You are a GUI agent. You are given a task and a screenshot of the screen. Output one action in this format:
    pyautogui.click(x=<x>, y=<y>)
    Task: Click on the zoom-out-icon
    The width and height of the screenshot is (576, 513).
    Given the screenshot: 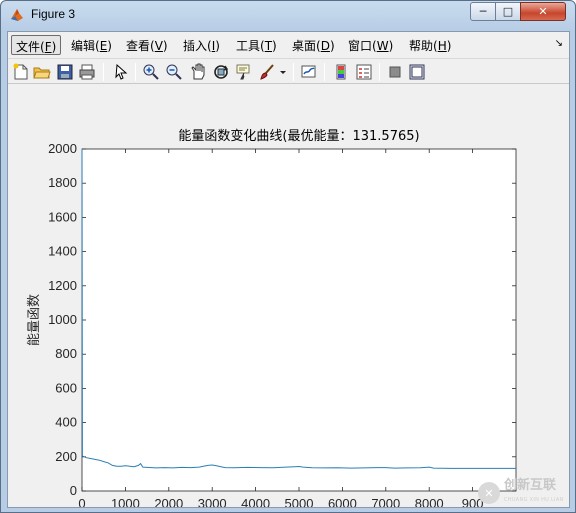 What is the action you would take?
    pyautogui.click(x=174, y=72)
    